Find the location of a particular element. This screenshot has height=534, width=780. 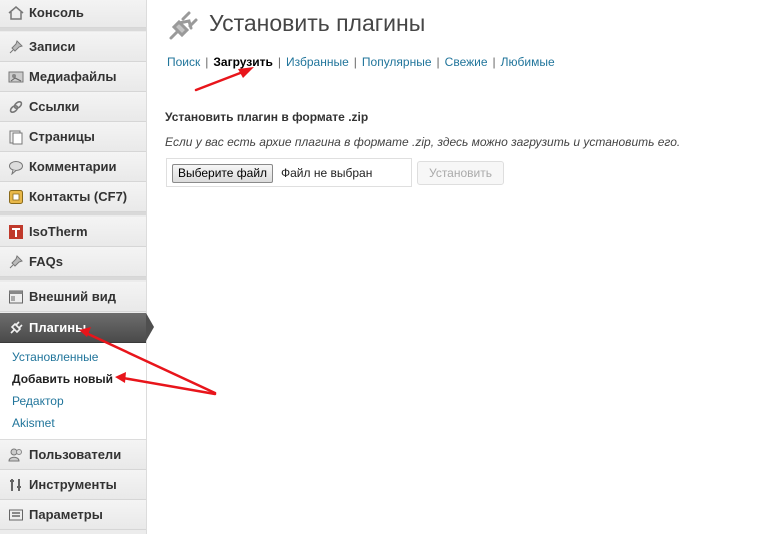

link-icon is located at coordinates (16, 107).